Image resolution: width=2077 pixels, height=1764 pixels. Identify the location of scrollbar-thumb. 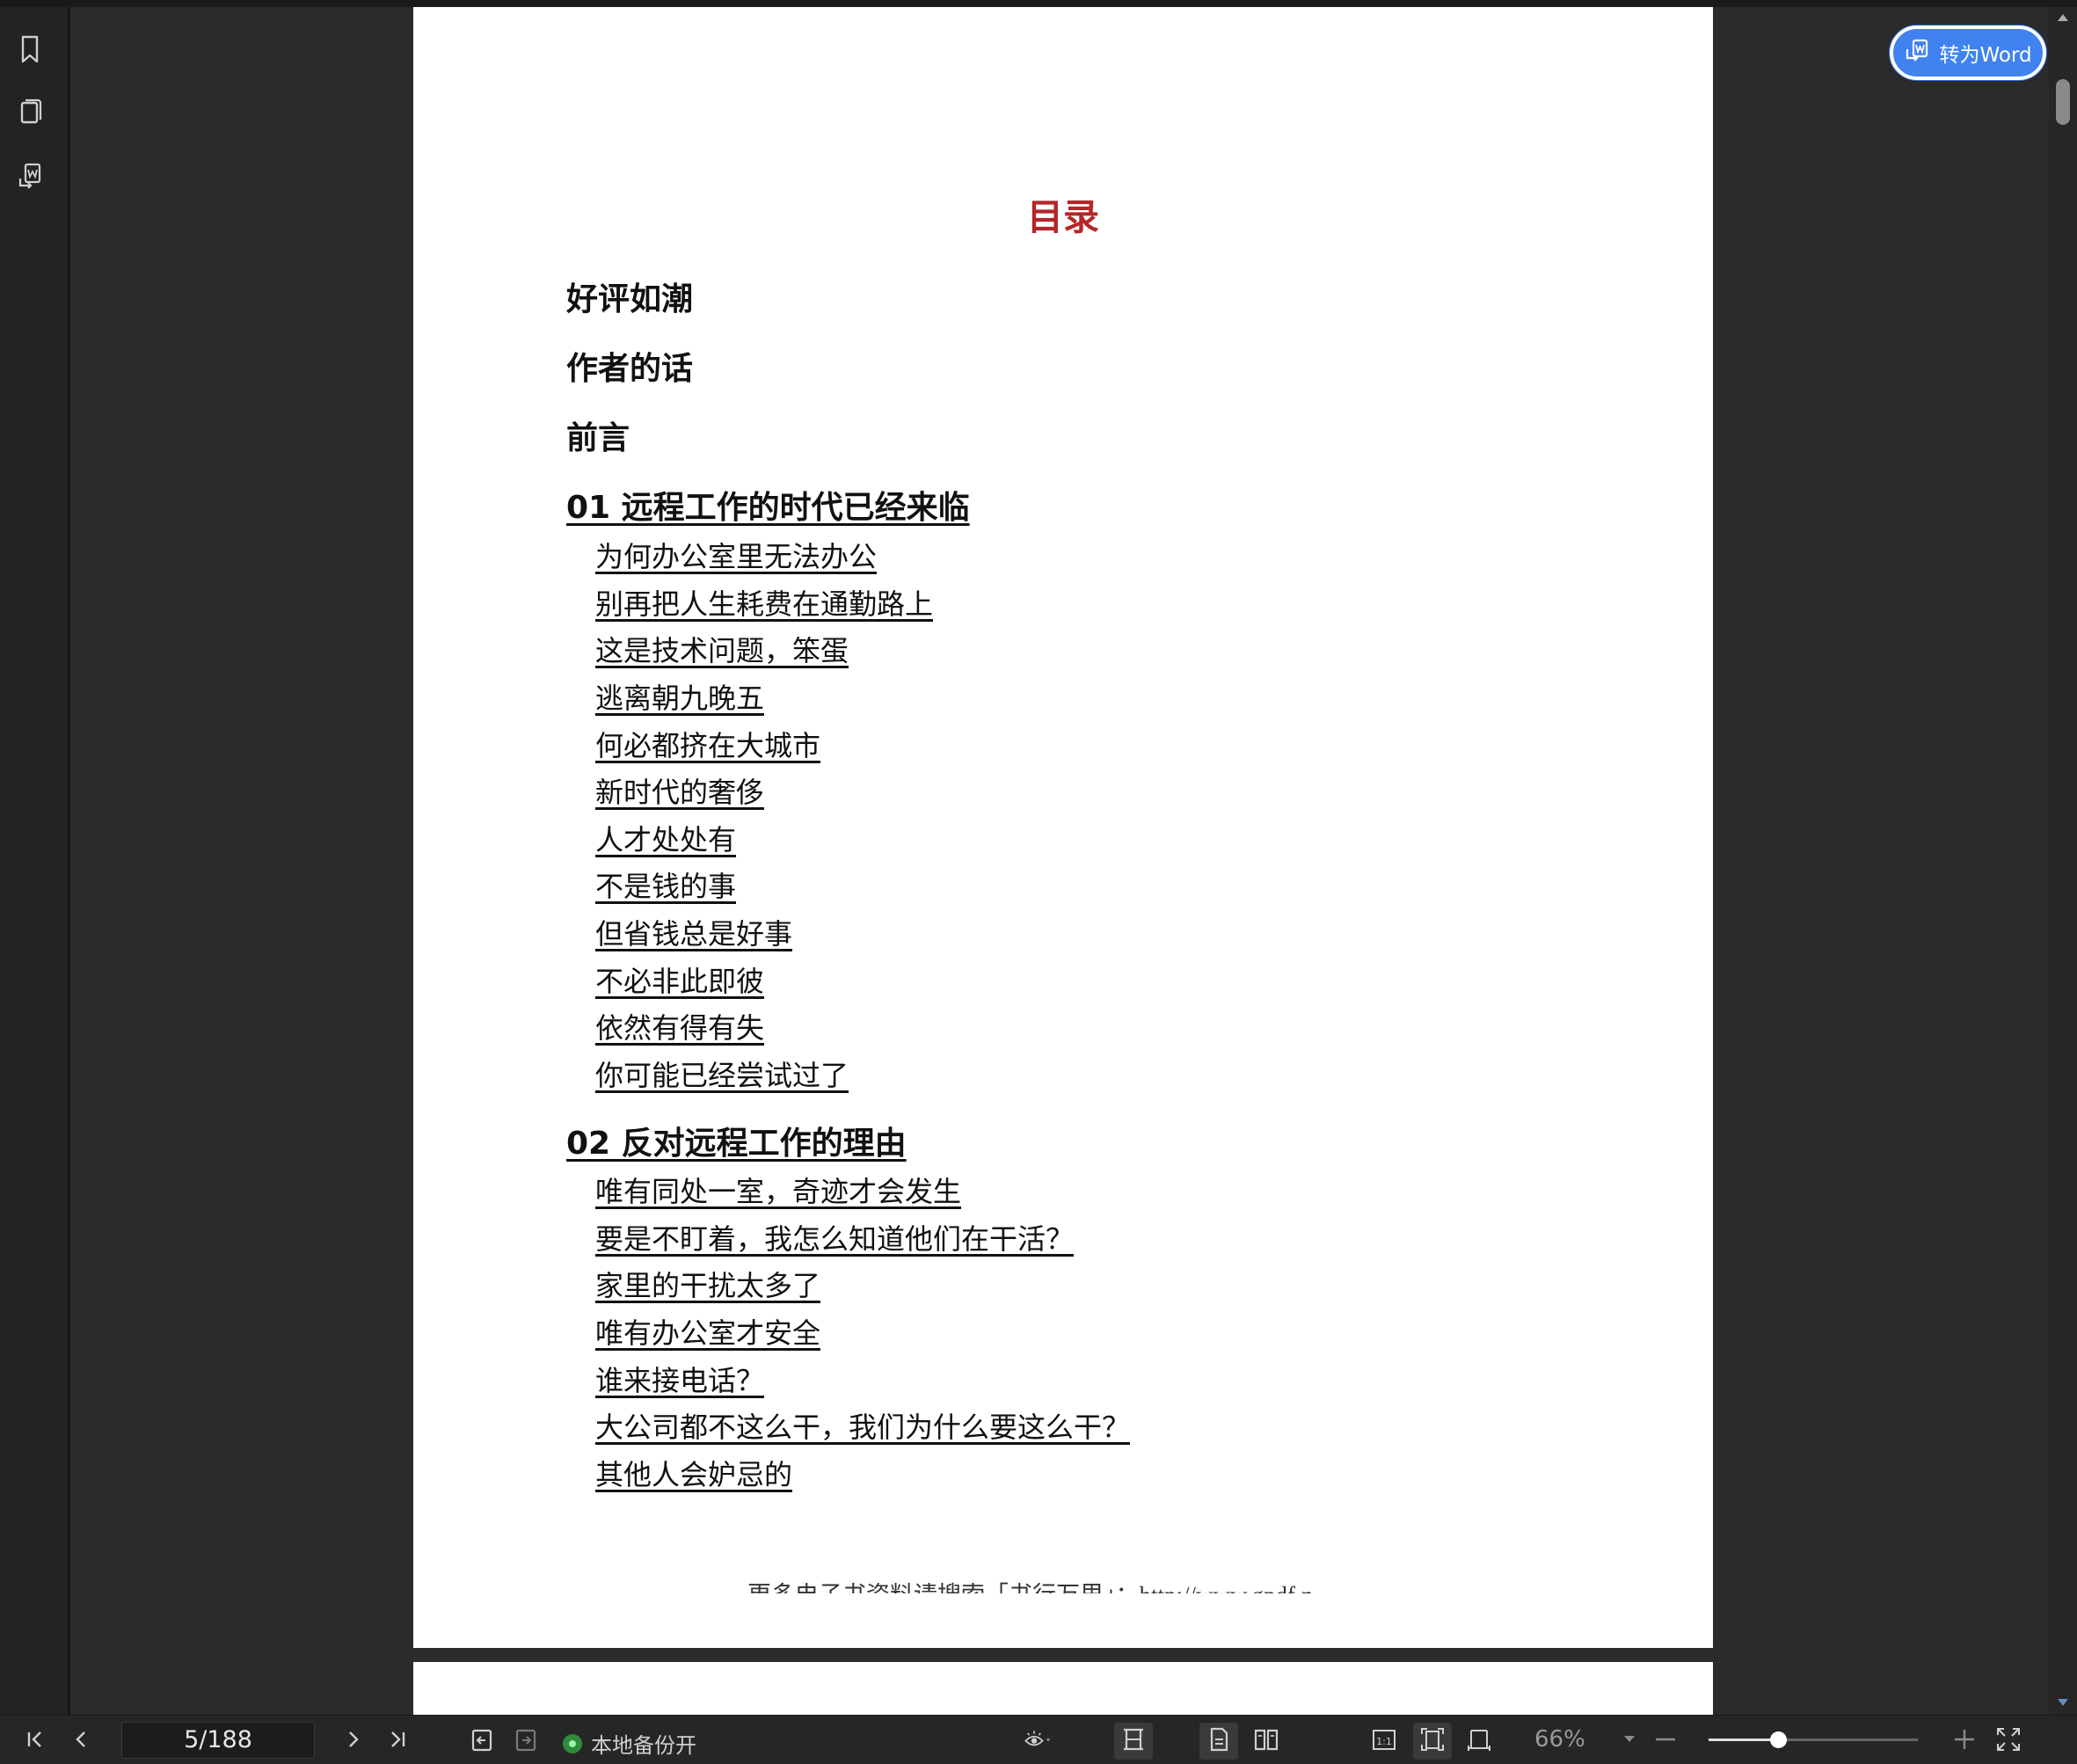
(2063, 102).